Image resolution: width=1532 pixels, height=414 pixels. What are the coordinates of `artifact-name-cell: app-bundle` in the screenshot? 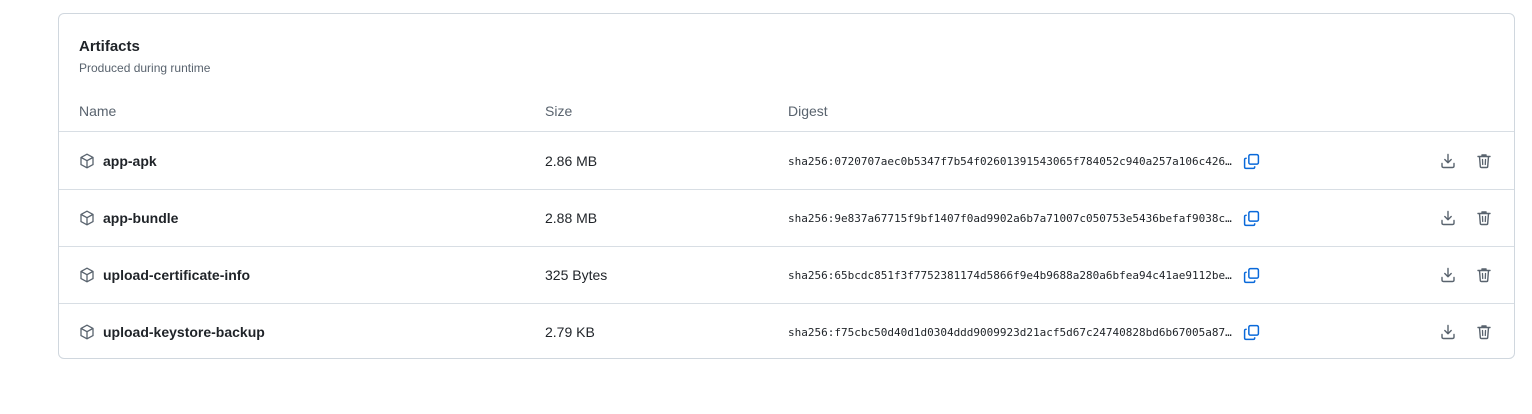 It's located at (128, 218).